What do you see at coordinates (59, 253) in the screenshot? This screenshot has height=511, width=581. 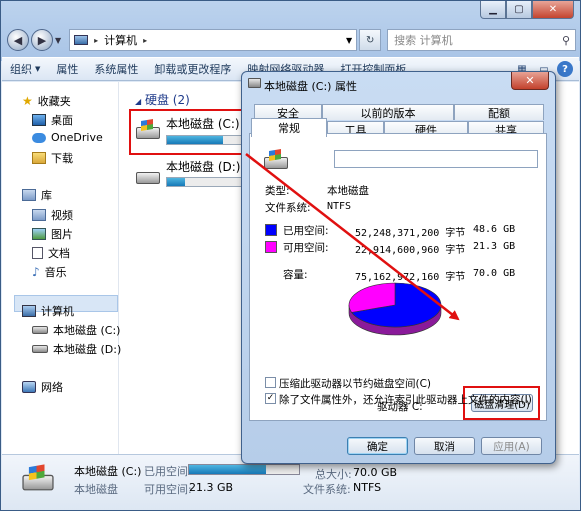 I see `sidebar-item-label: 文档` at bounding box center [59, 253].